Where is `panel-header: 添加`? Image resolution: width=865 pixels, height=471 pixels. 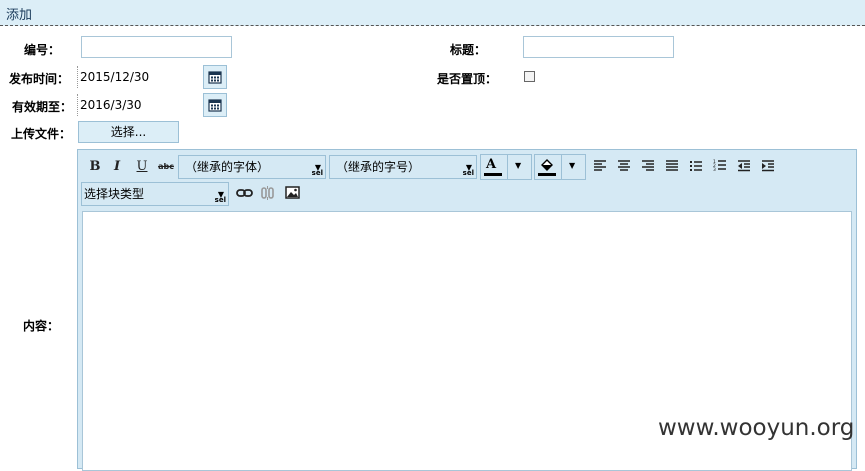 panel-header: 添加 is located at coordinates (432, 13).